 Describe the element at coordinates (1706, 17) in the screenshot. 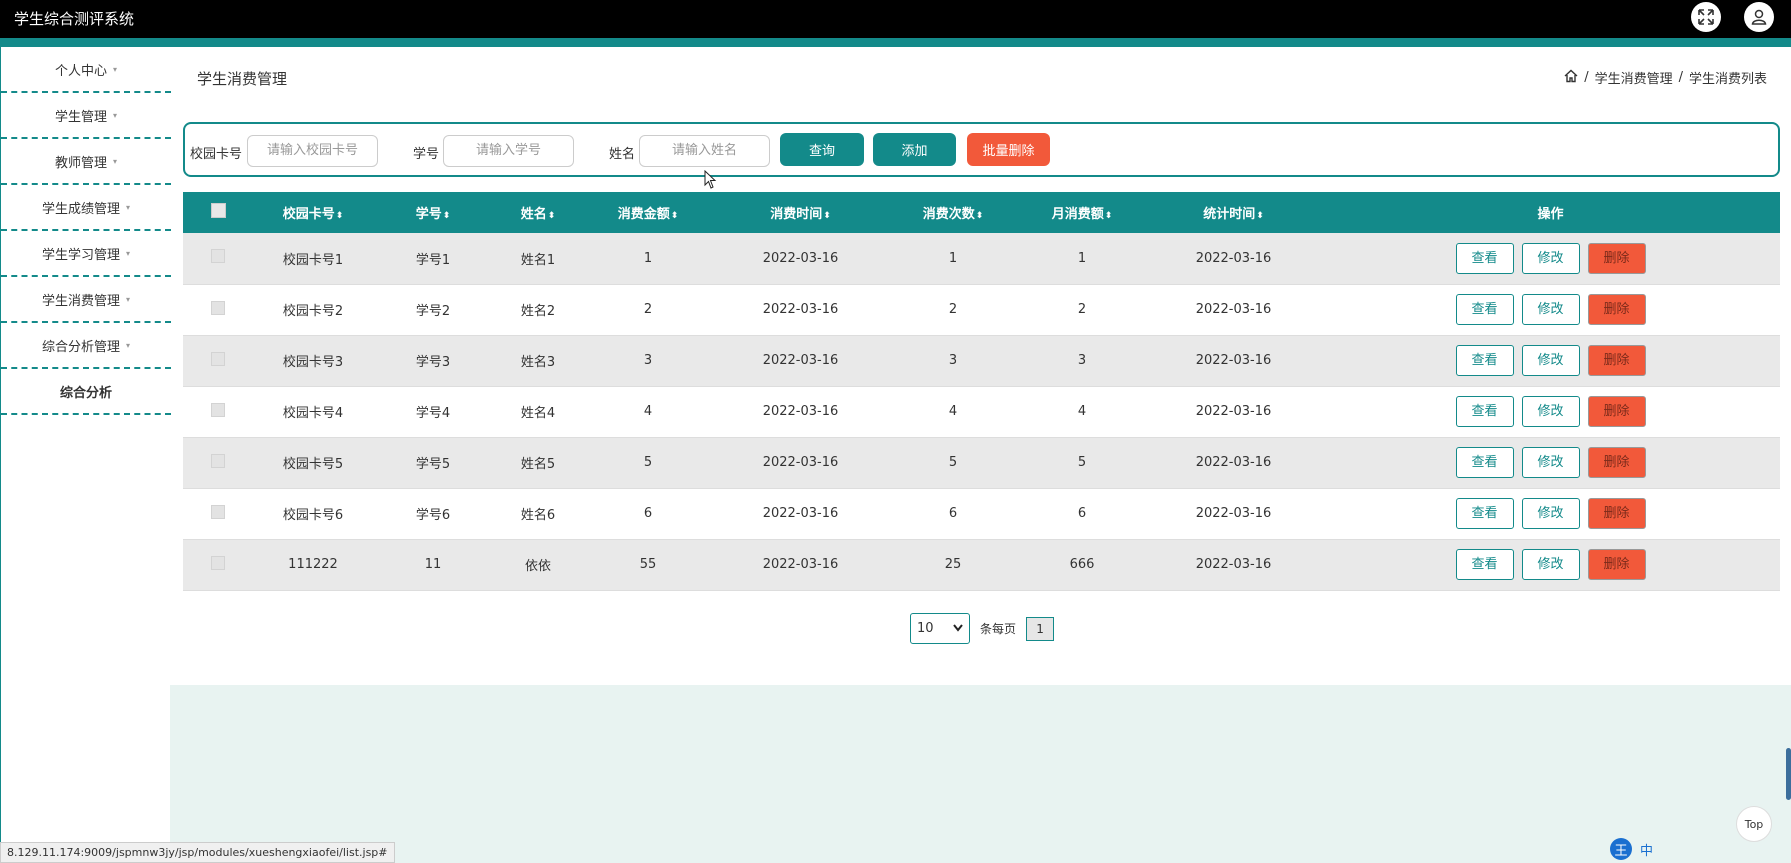

I see `fullscreen-icon` at that location.